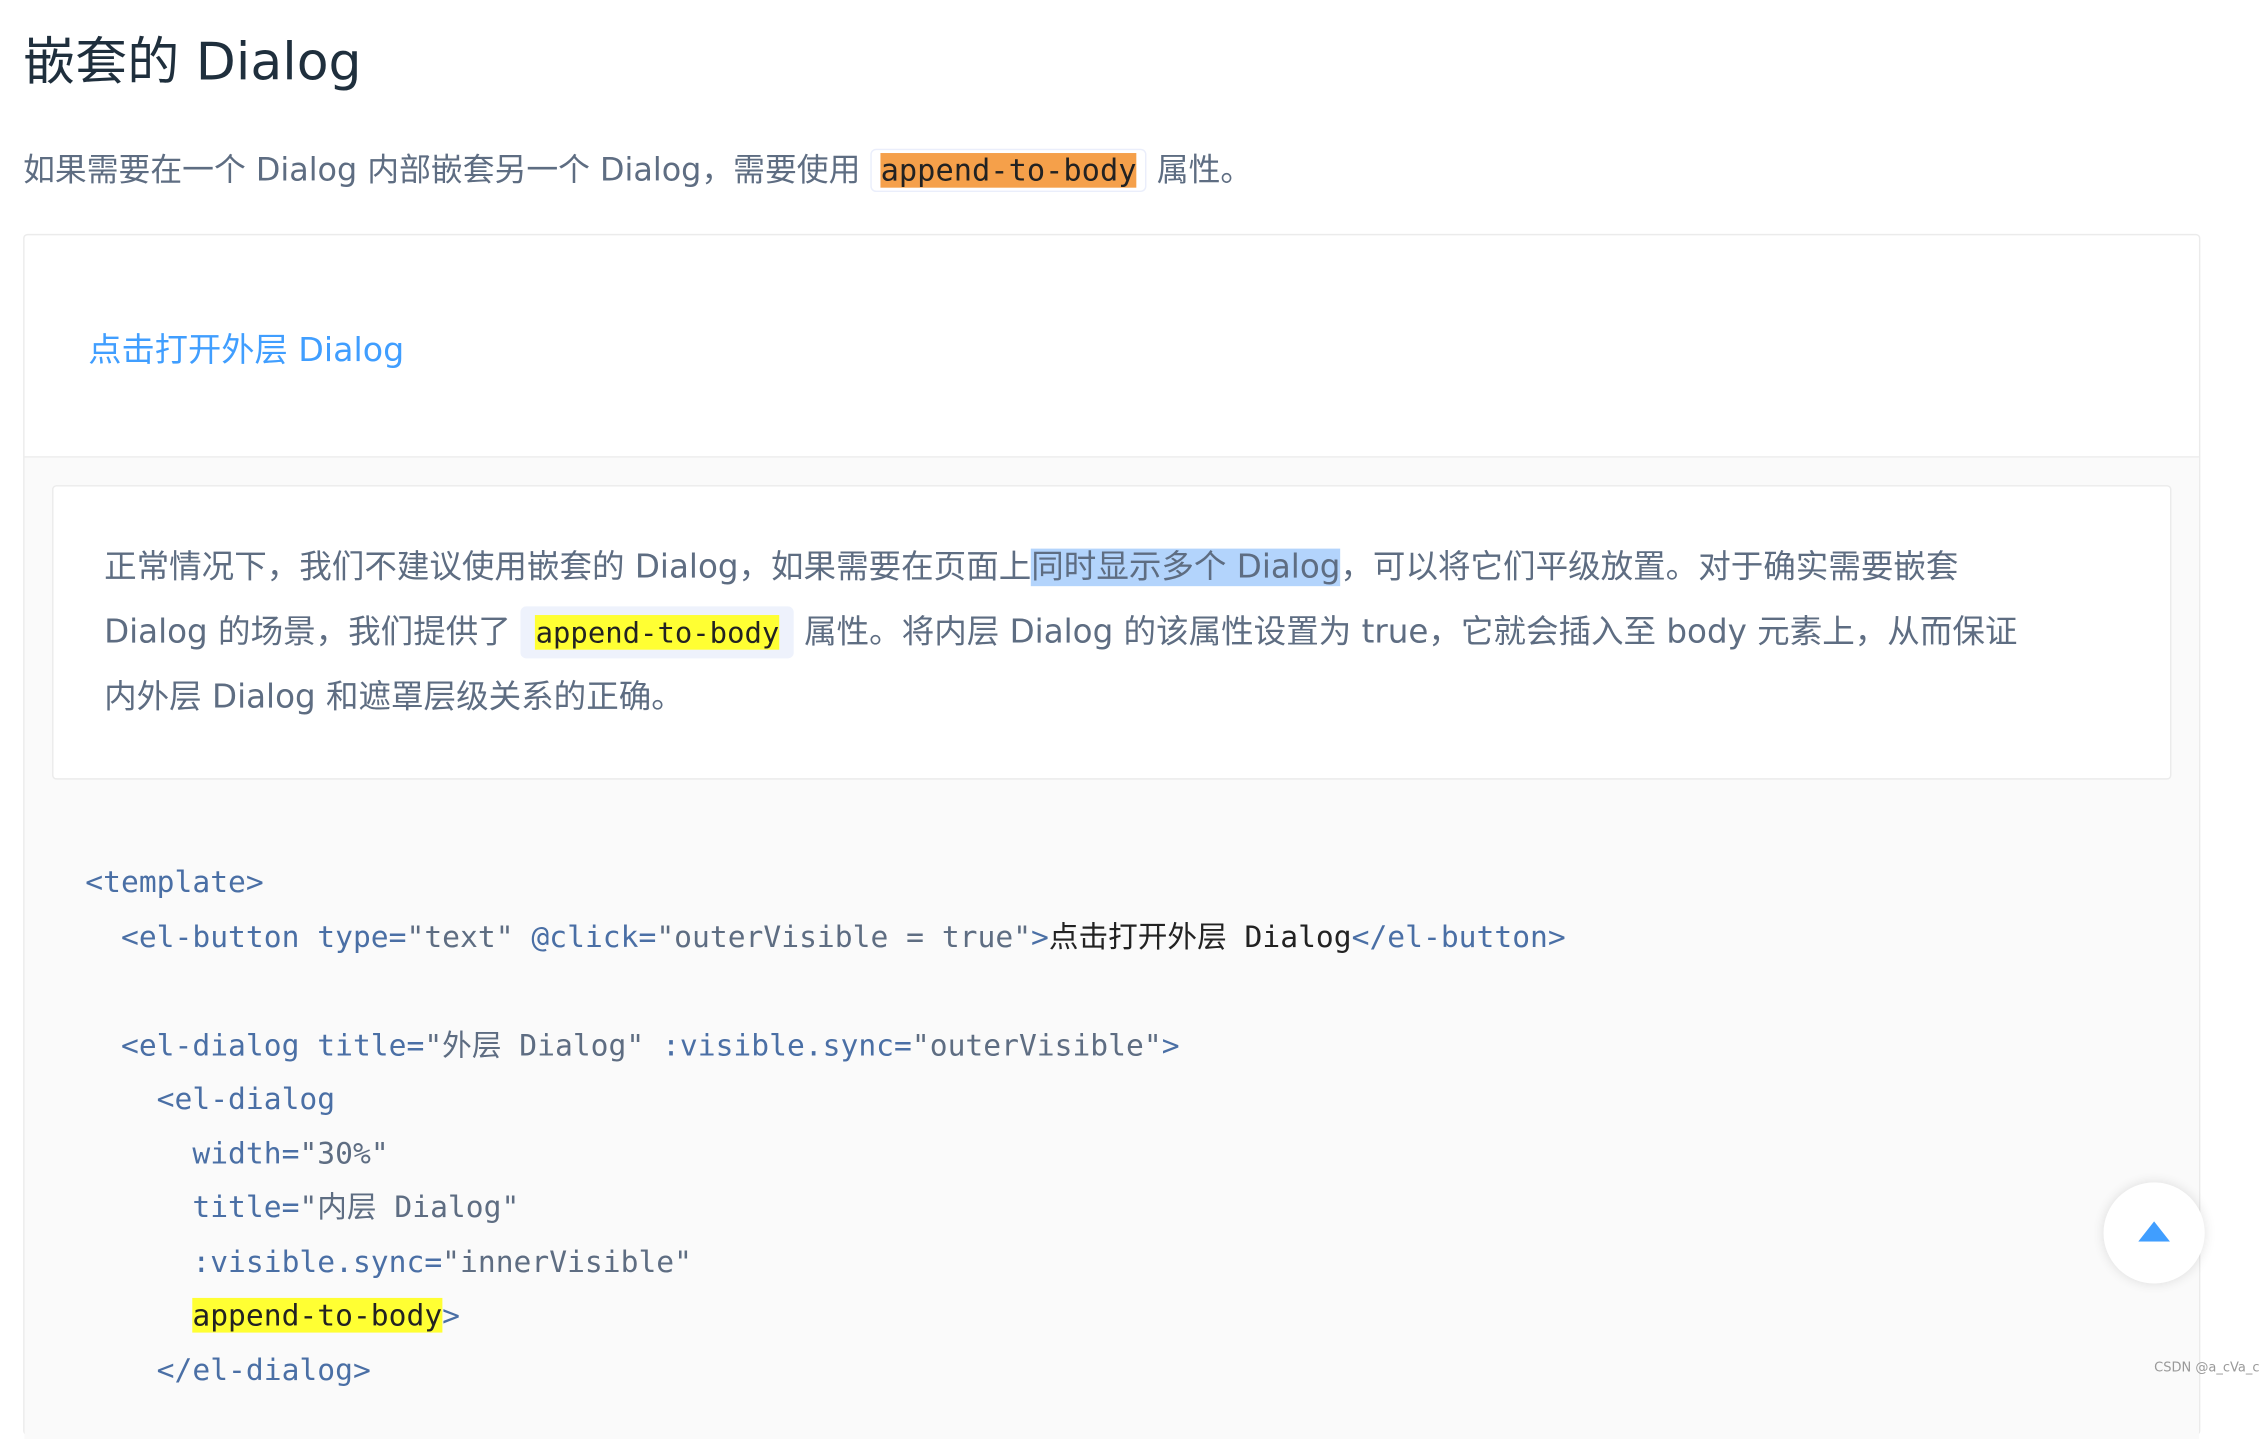 The image size is (2264, 1439). Describe the element at coordinates (825, 1208) in the screenshot. I see `code-line: title="内层 Dialog"` at that location.